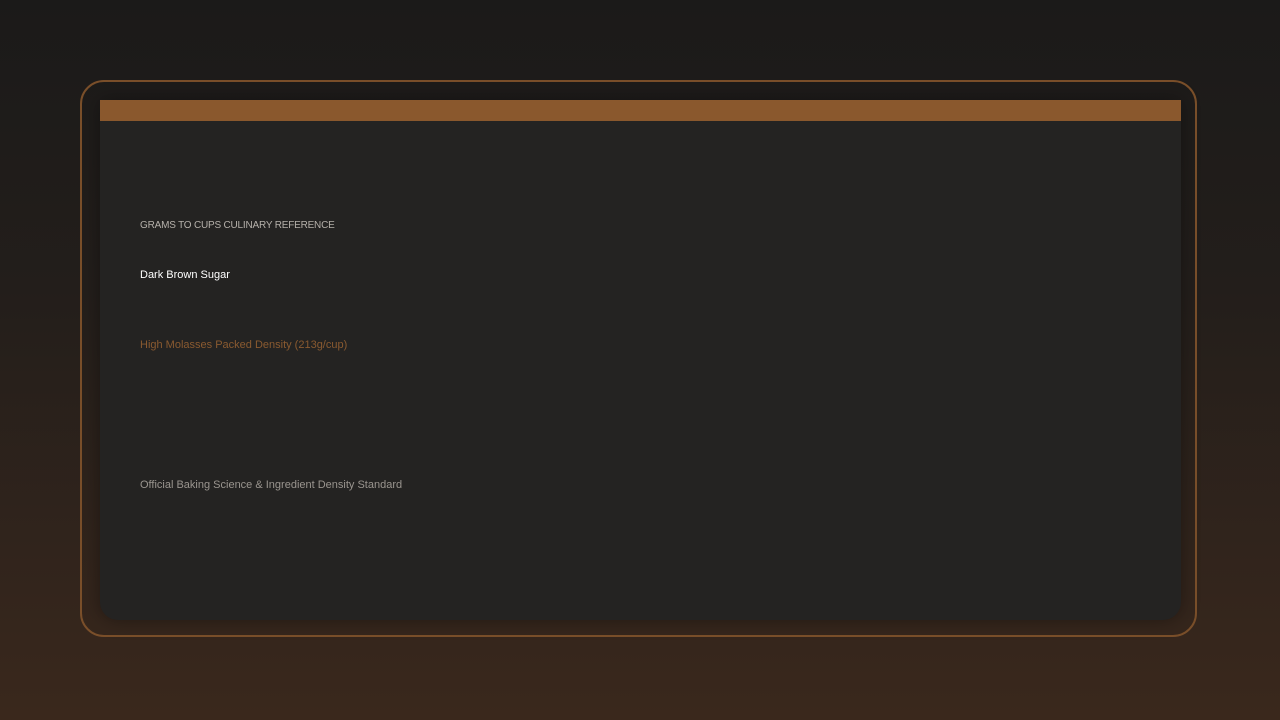  I want to click on eyebrow-label: GRAMS TO CUPS CULINARY REFERENCE, so click(237, 225).